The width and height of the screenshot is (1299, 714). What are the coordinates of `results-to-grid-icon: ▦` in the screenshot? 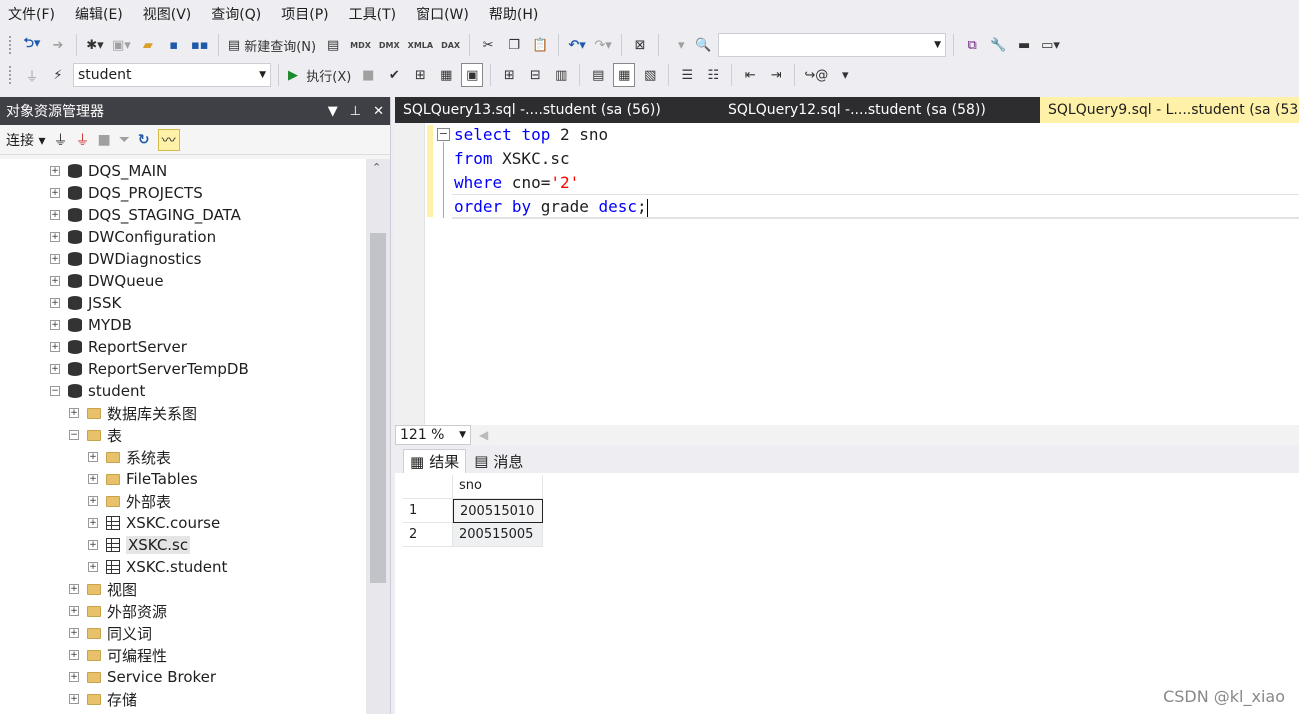 It's located at (624, 75).